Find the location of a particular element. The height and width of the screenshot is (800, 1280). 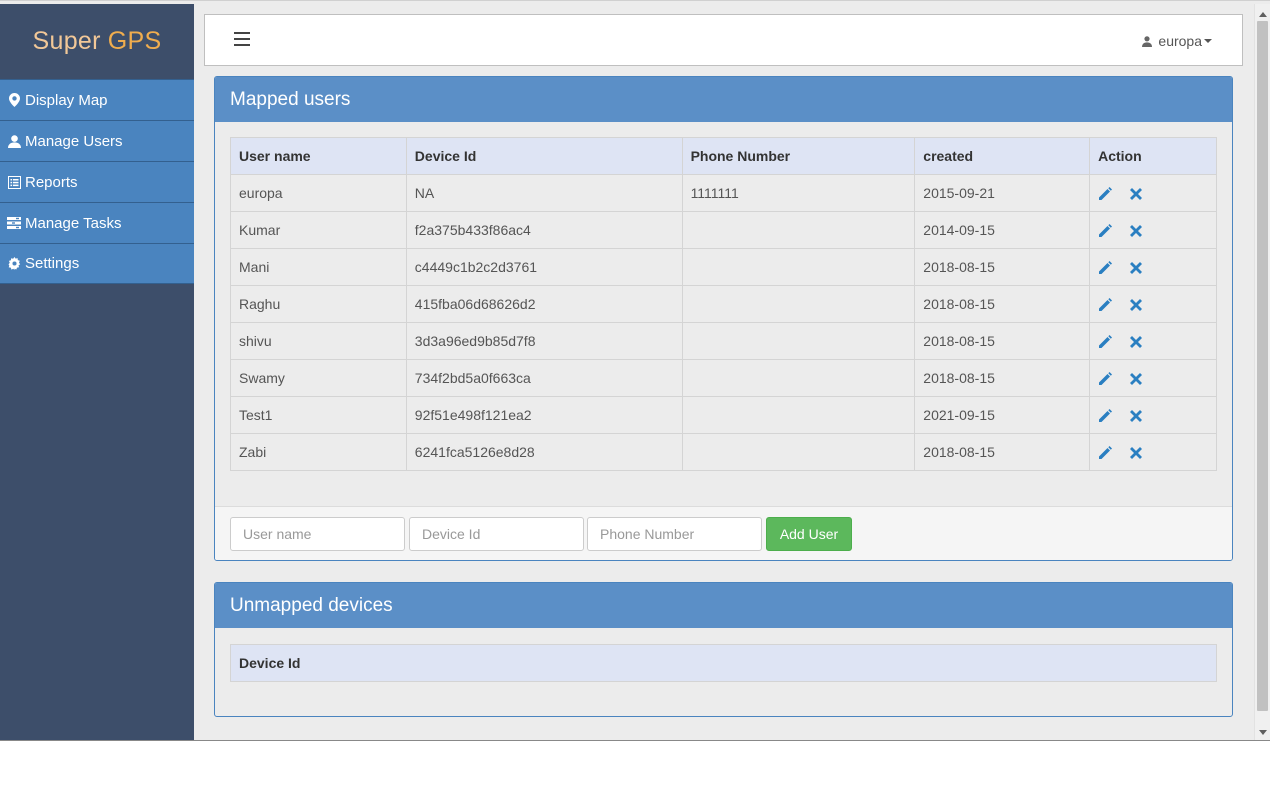

vertical-scrollbar is located at coordinates (1262, 372).